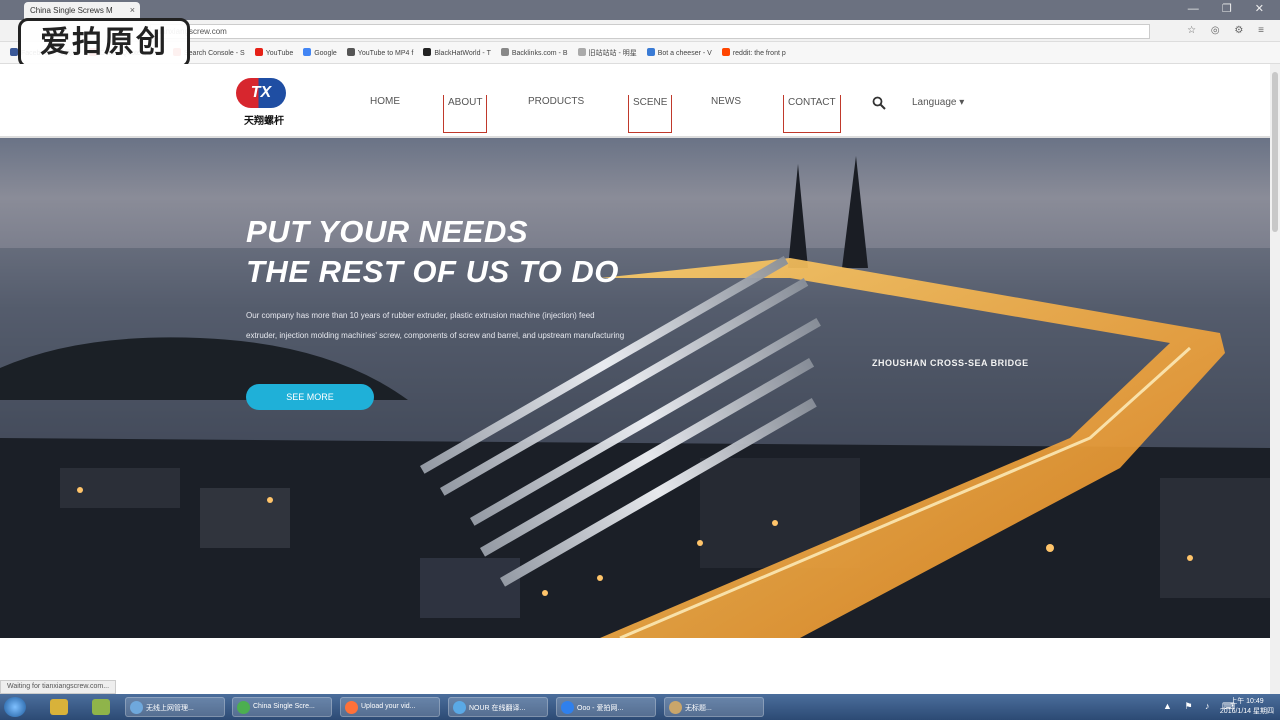 The width and height of the screenshot is (1280, 720). I want to click on nav-home: HOME, so click(385, 101).